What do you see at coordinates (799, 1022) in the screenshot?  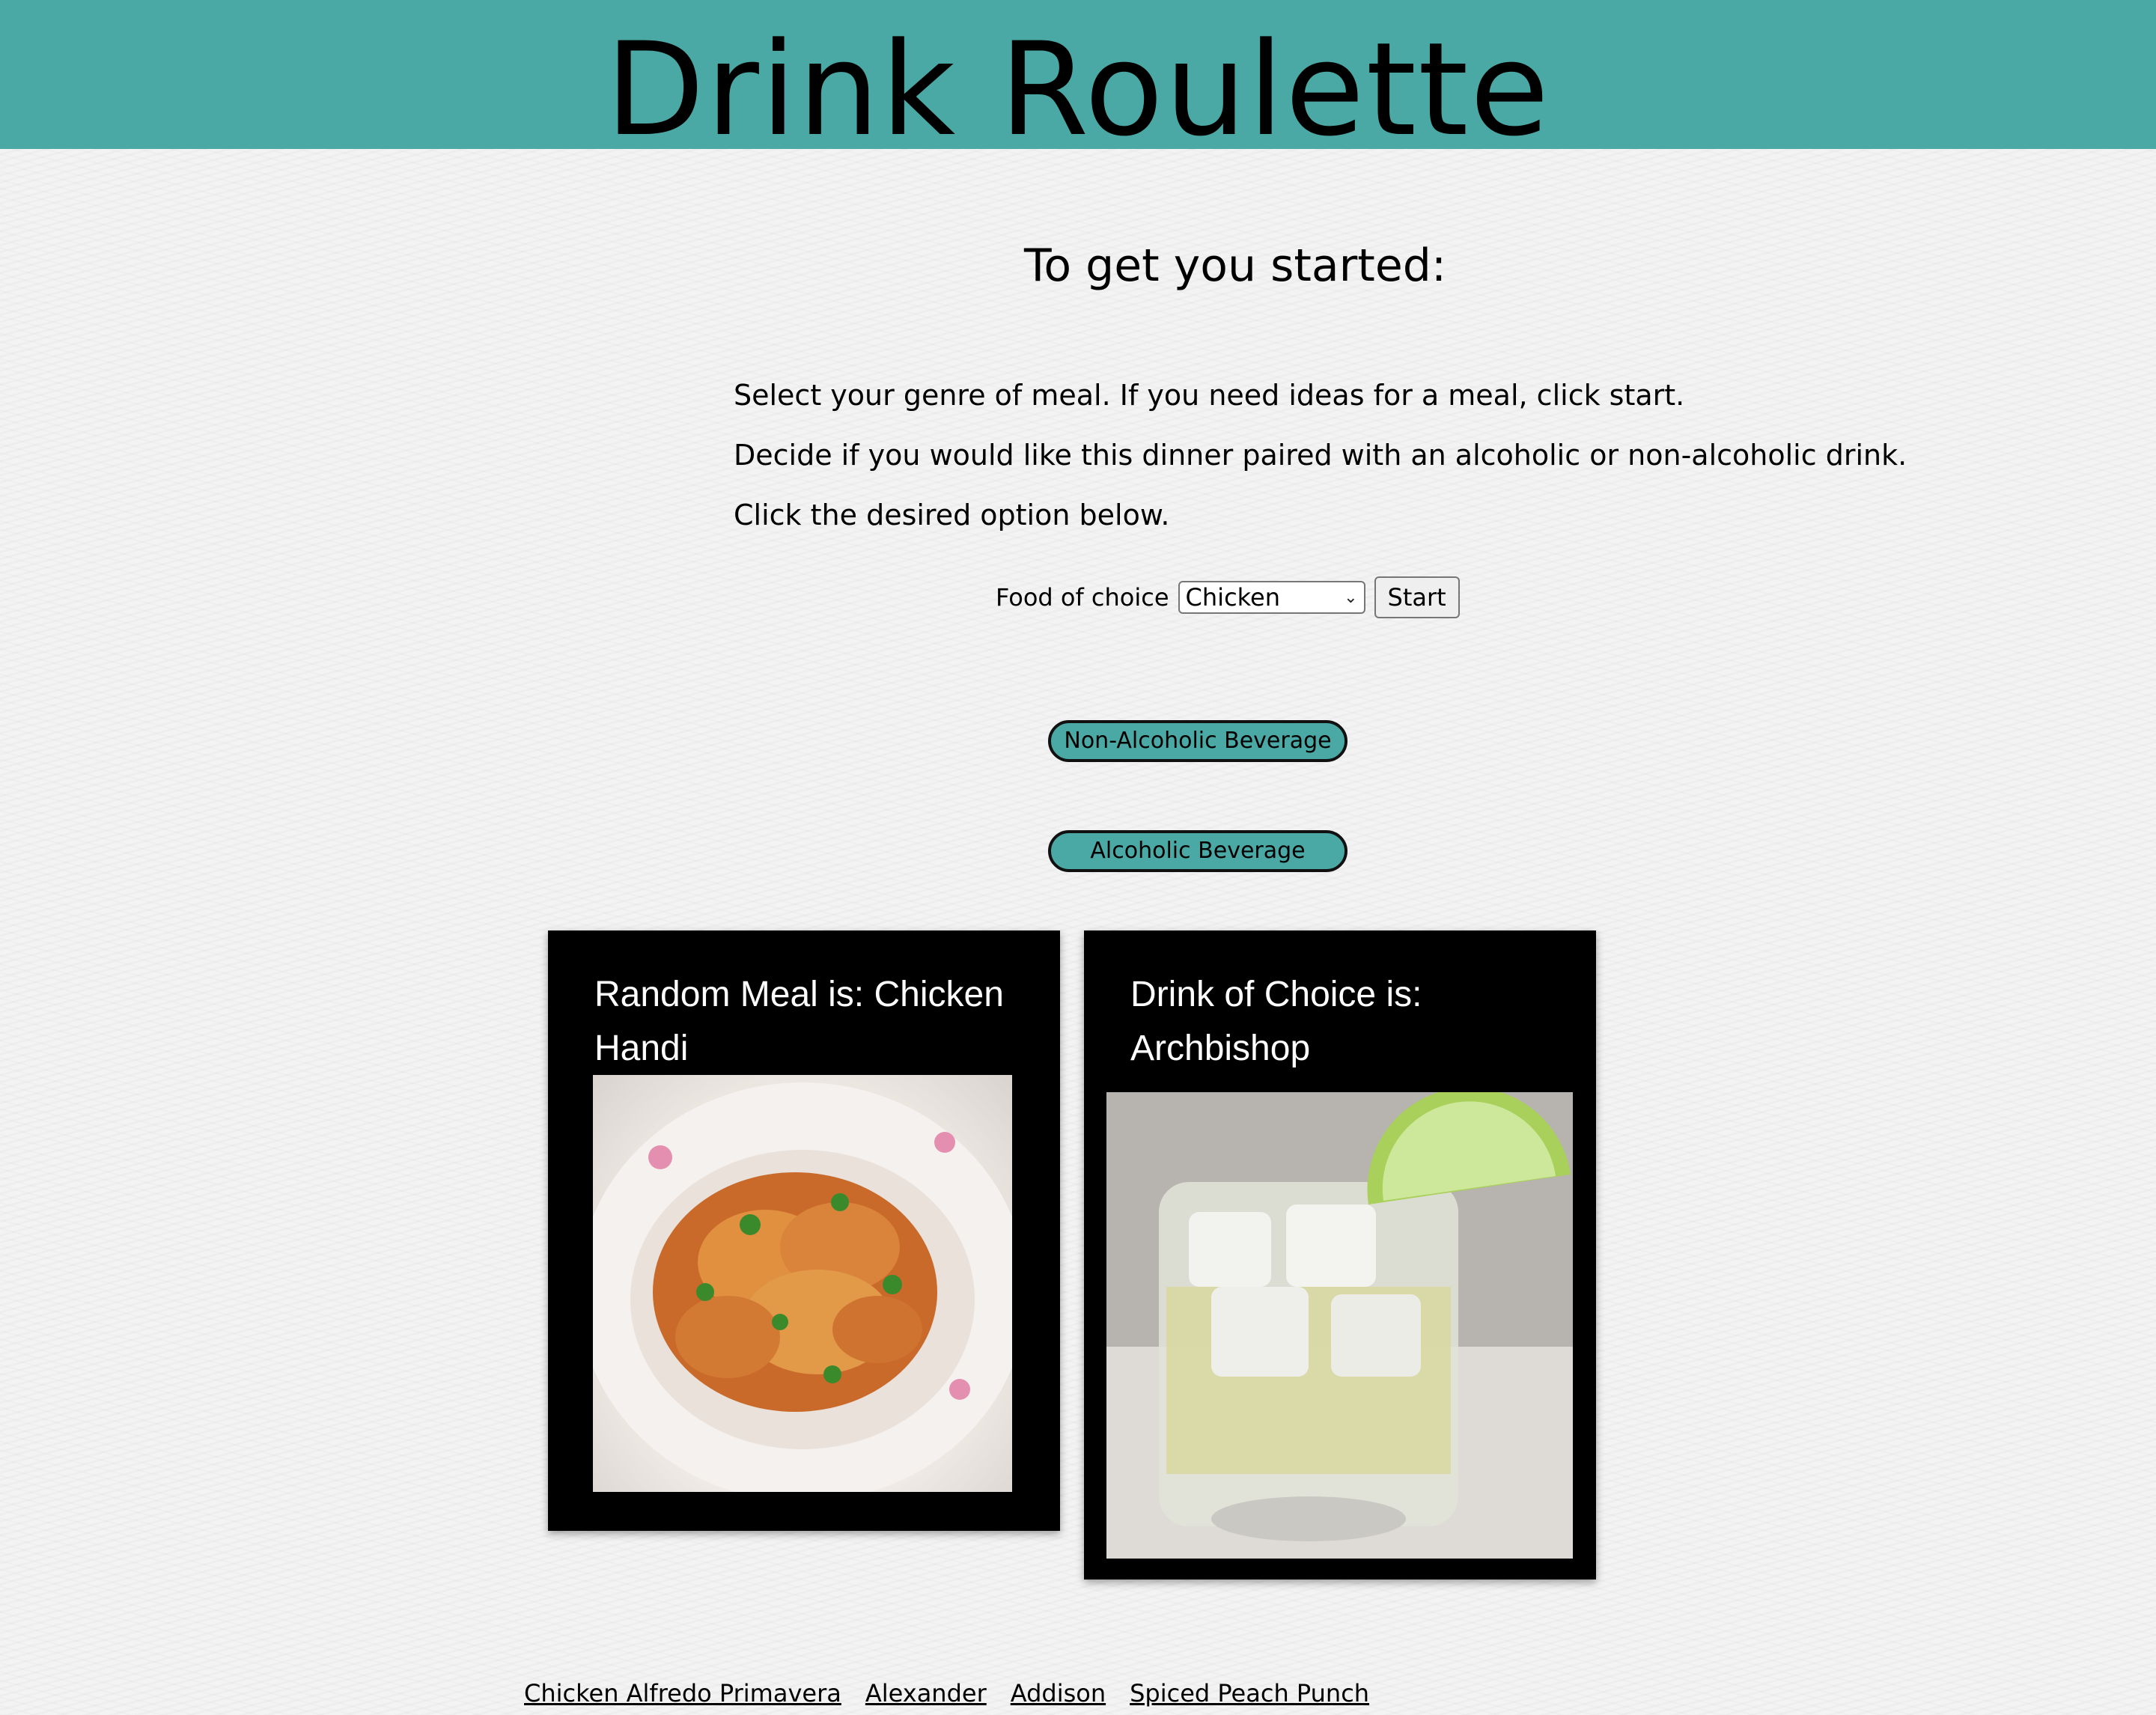 I see `meal-card-title: Random Meal is: Chicken Handi` at bounding box center [799, 1022].